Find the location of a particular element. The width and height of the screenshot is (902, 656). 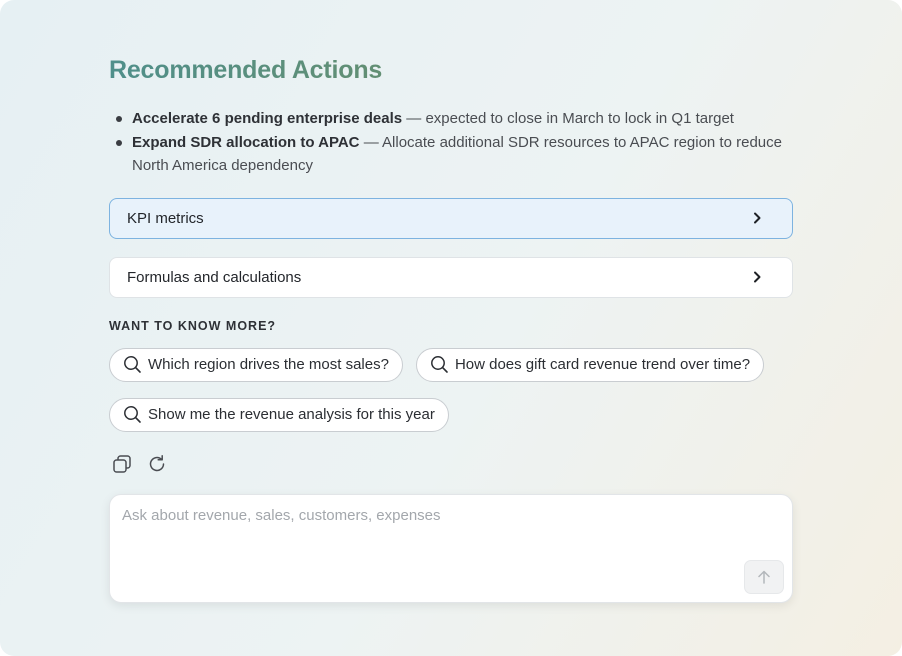

arrow-up-icon is located at coordinates (764, 577).